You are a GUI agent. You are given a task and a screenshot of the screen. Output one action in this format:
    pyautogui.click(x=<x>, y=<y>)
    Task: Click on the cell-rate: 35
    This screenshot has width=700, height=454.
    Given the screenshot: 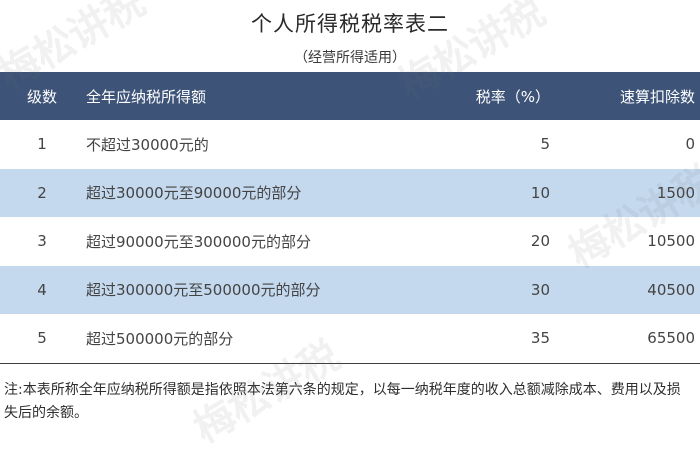 What is the action you would take?
    pyautogui.click(x=540, y=338)
    